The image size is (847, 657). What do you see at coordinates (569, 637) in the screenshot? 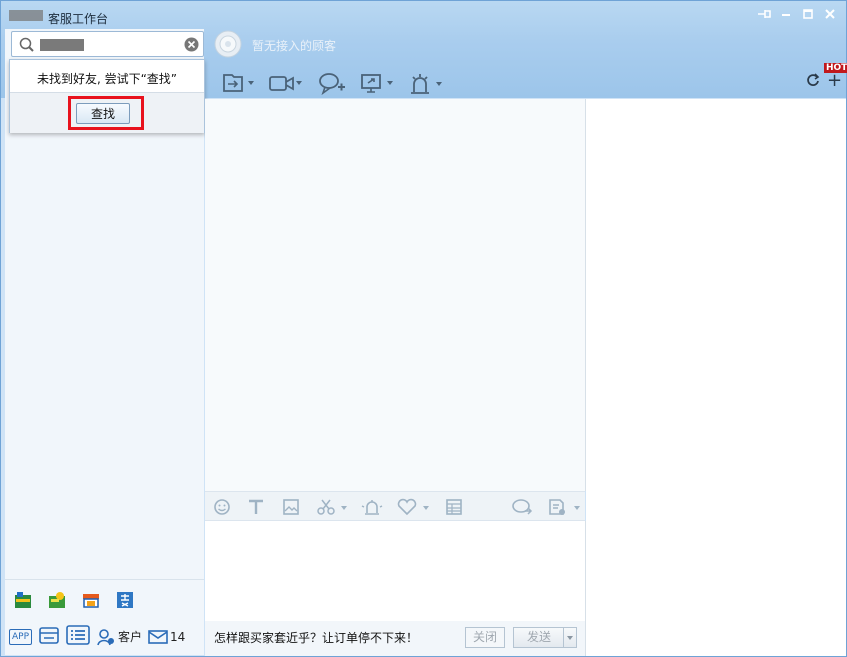
I see `send-options-chevron-icon` at bounding box center [569, 637].